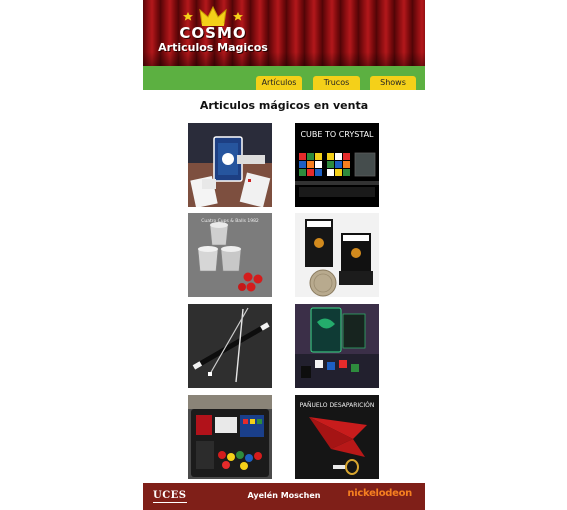  I want to click on product-card-cube-to-crystal: CUBE TO CRYSTAL, so click(337, 165).